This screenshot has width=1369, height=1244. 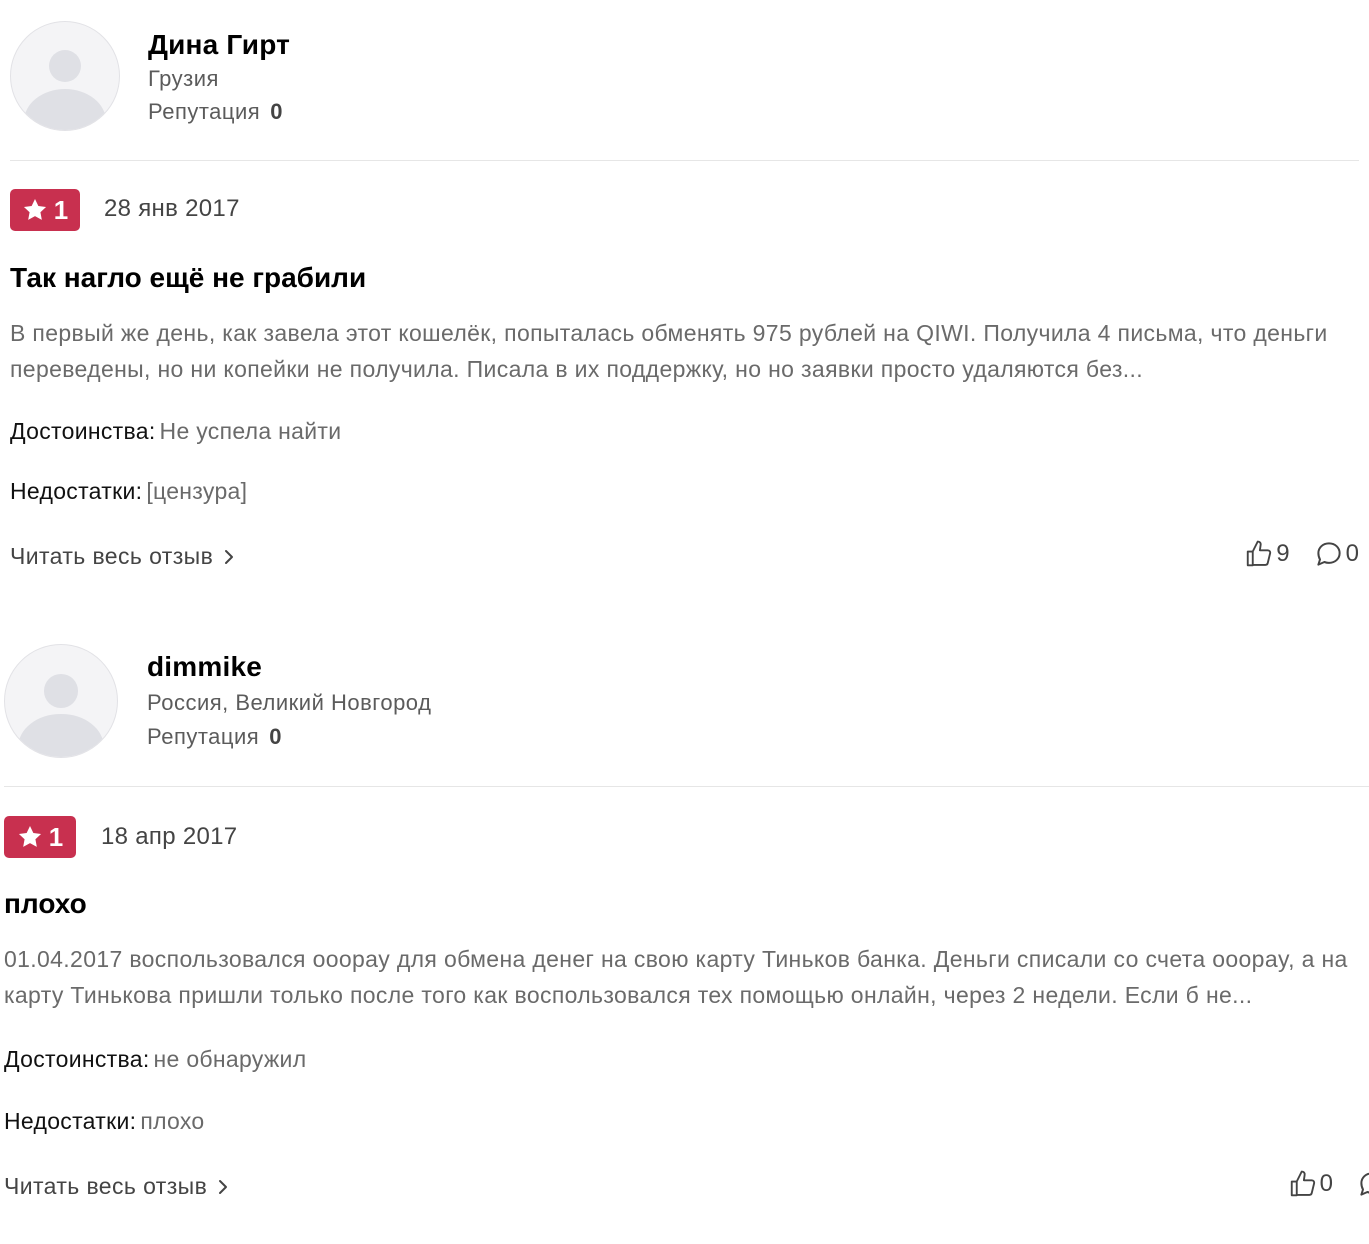 I want to click on review-cons: Недостатки: [цензура], so click(x=684, y=491).